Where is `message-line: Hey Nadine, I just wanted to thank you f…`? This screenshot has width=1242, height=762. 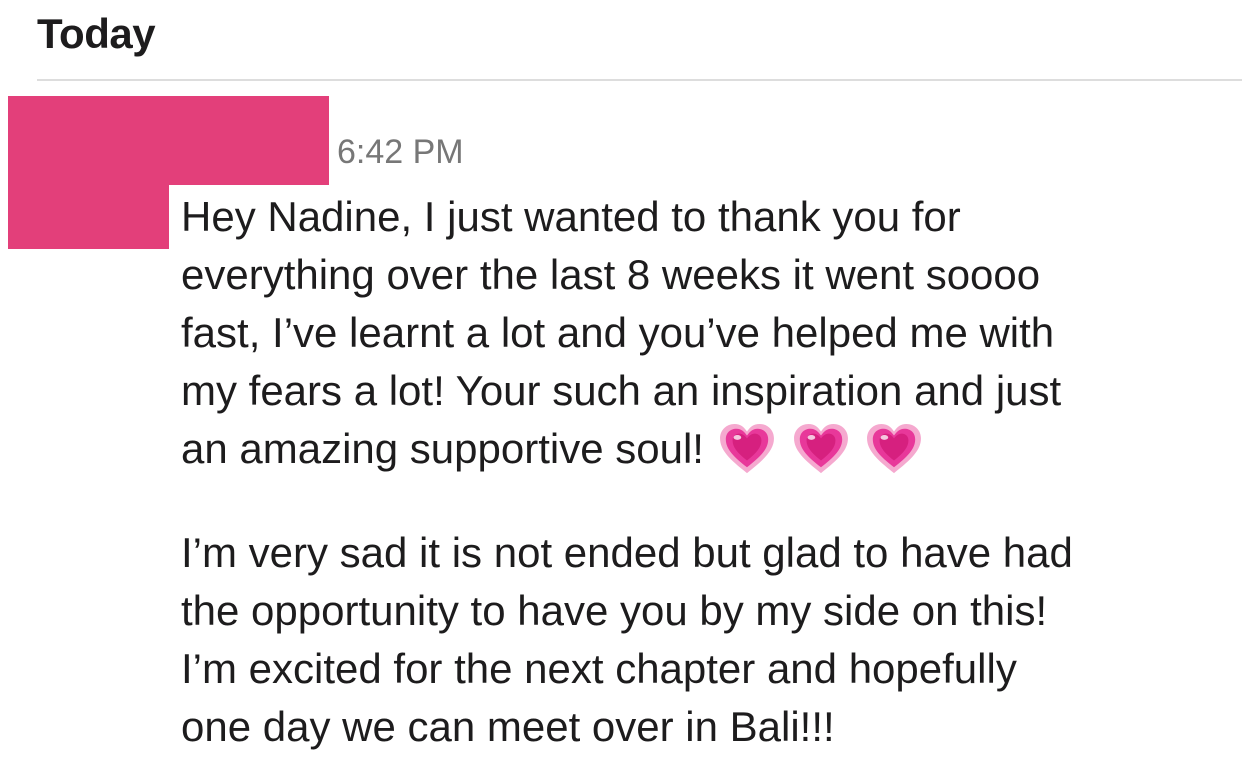
message-line: Hey Nadine, I just wanted to thank you f… is located at coordinates (571, 216).